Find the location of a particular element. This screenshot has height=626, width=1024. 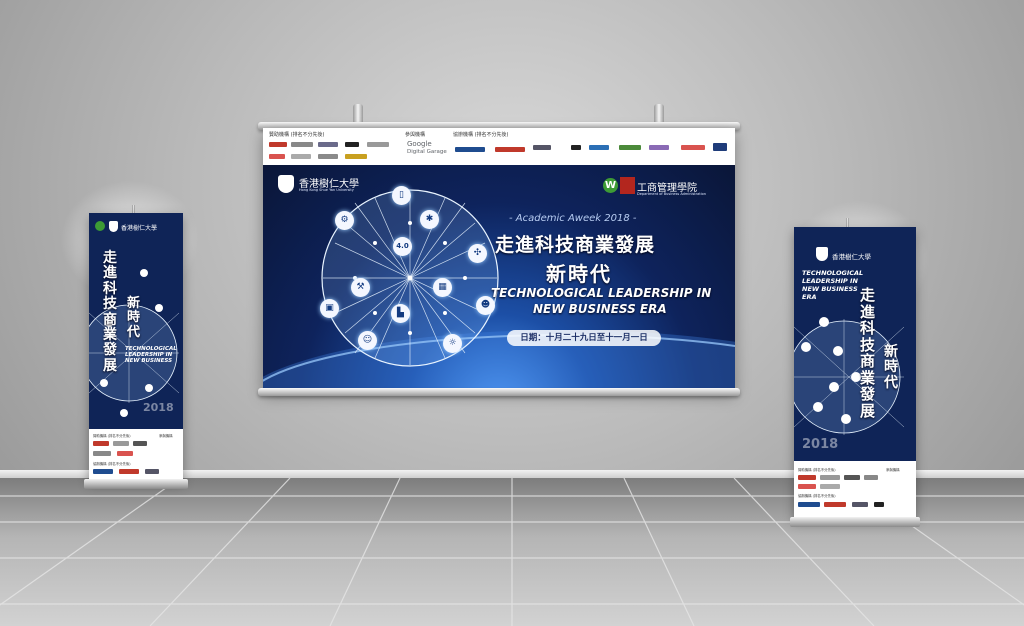

right-participant-label: 參與機構 is located at coordinates (893, 470).